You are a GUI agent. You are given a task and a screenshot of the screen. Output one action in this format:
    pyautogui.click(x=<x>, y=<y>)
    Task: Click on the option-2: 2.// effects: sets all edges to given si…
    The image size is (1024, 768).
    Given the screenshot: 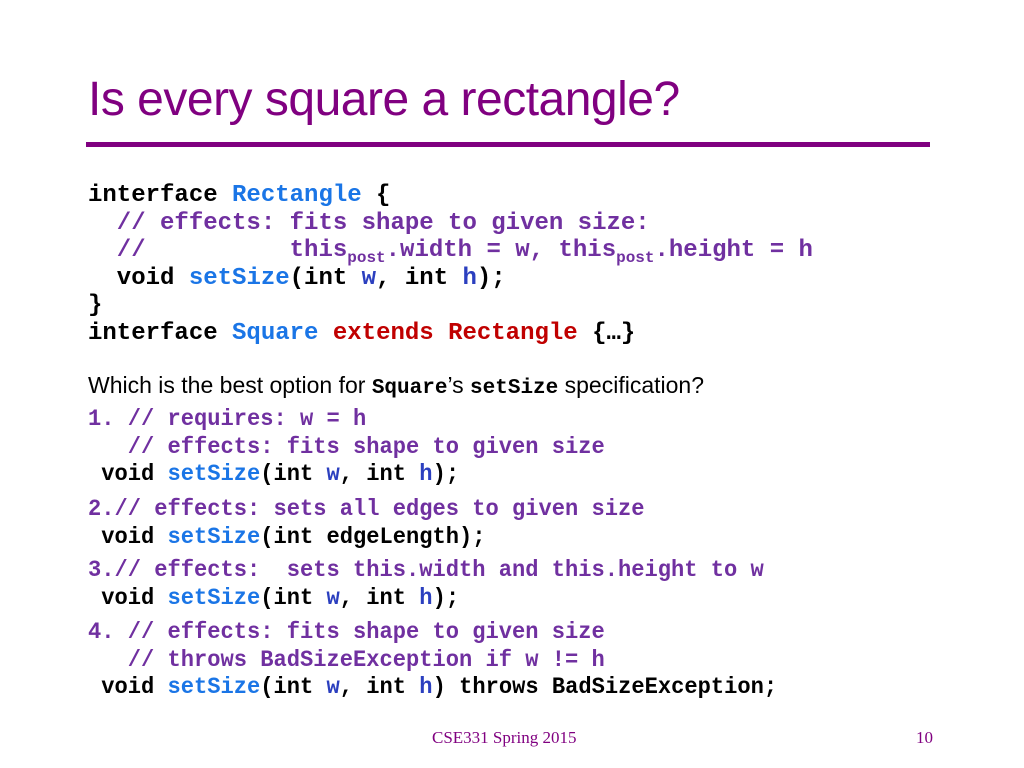 What is the action you would take?
    pyautogui.click(x=366, y=523)
    